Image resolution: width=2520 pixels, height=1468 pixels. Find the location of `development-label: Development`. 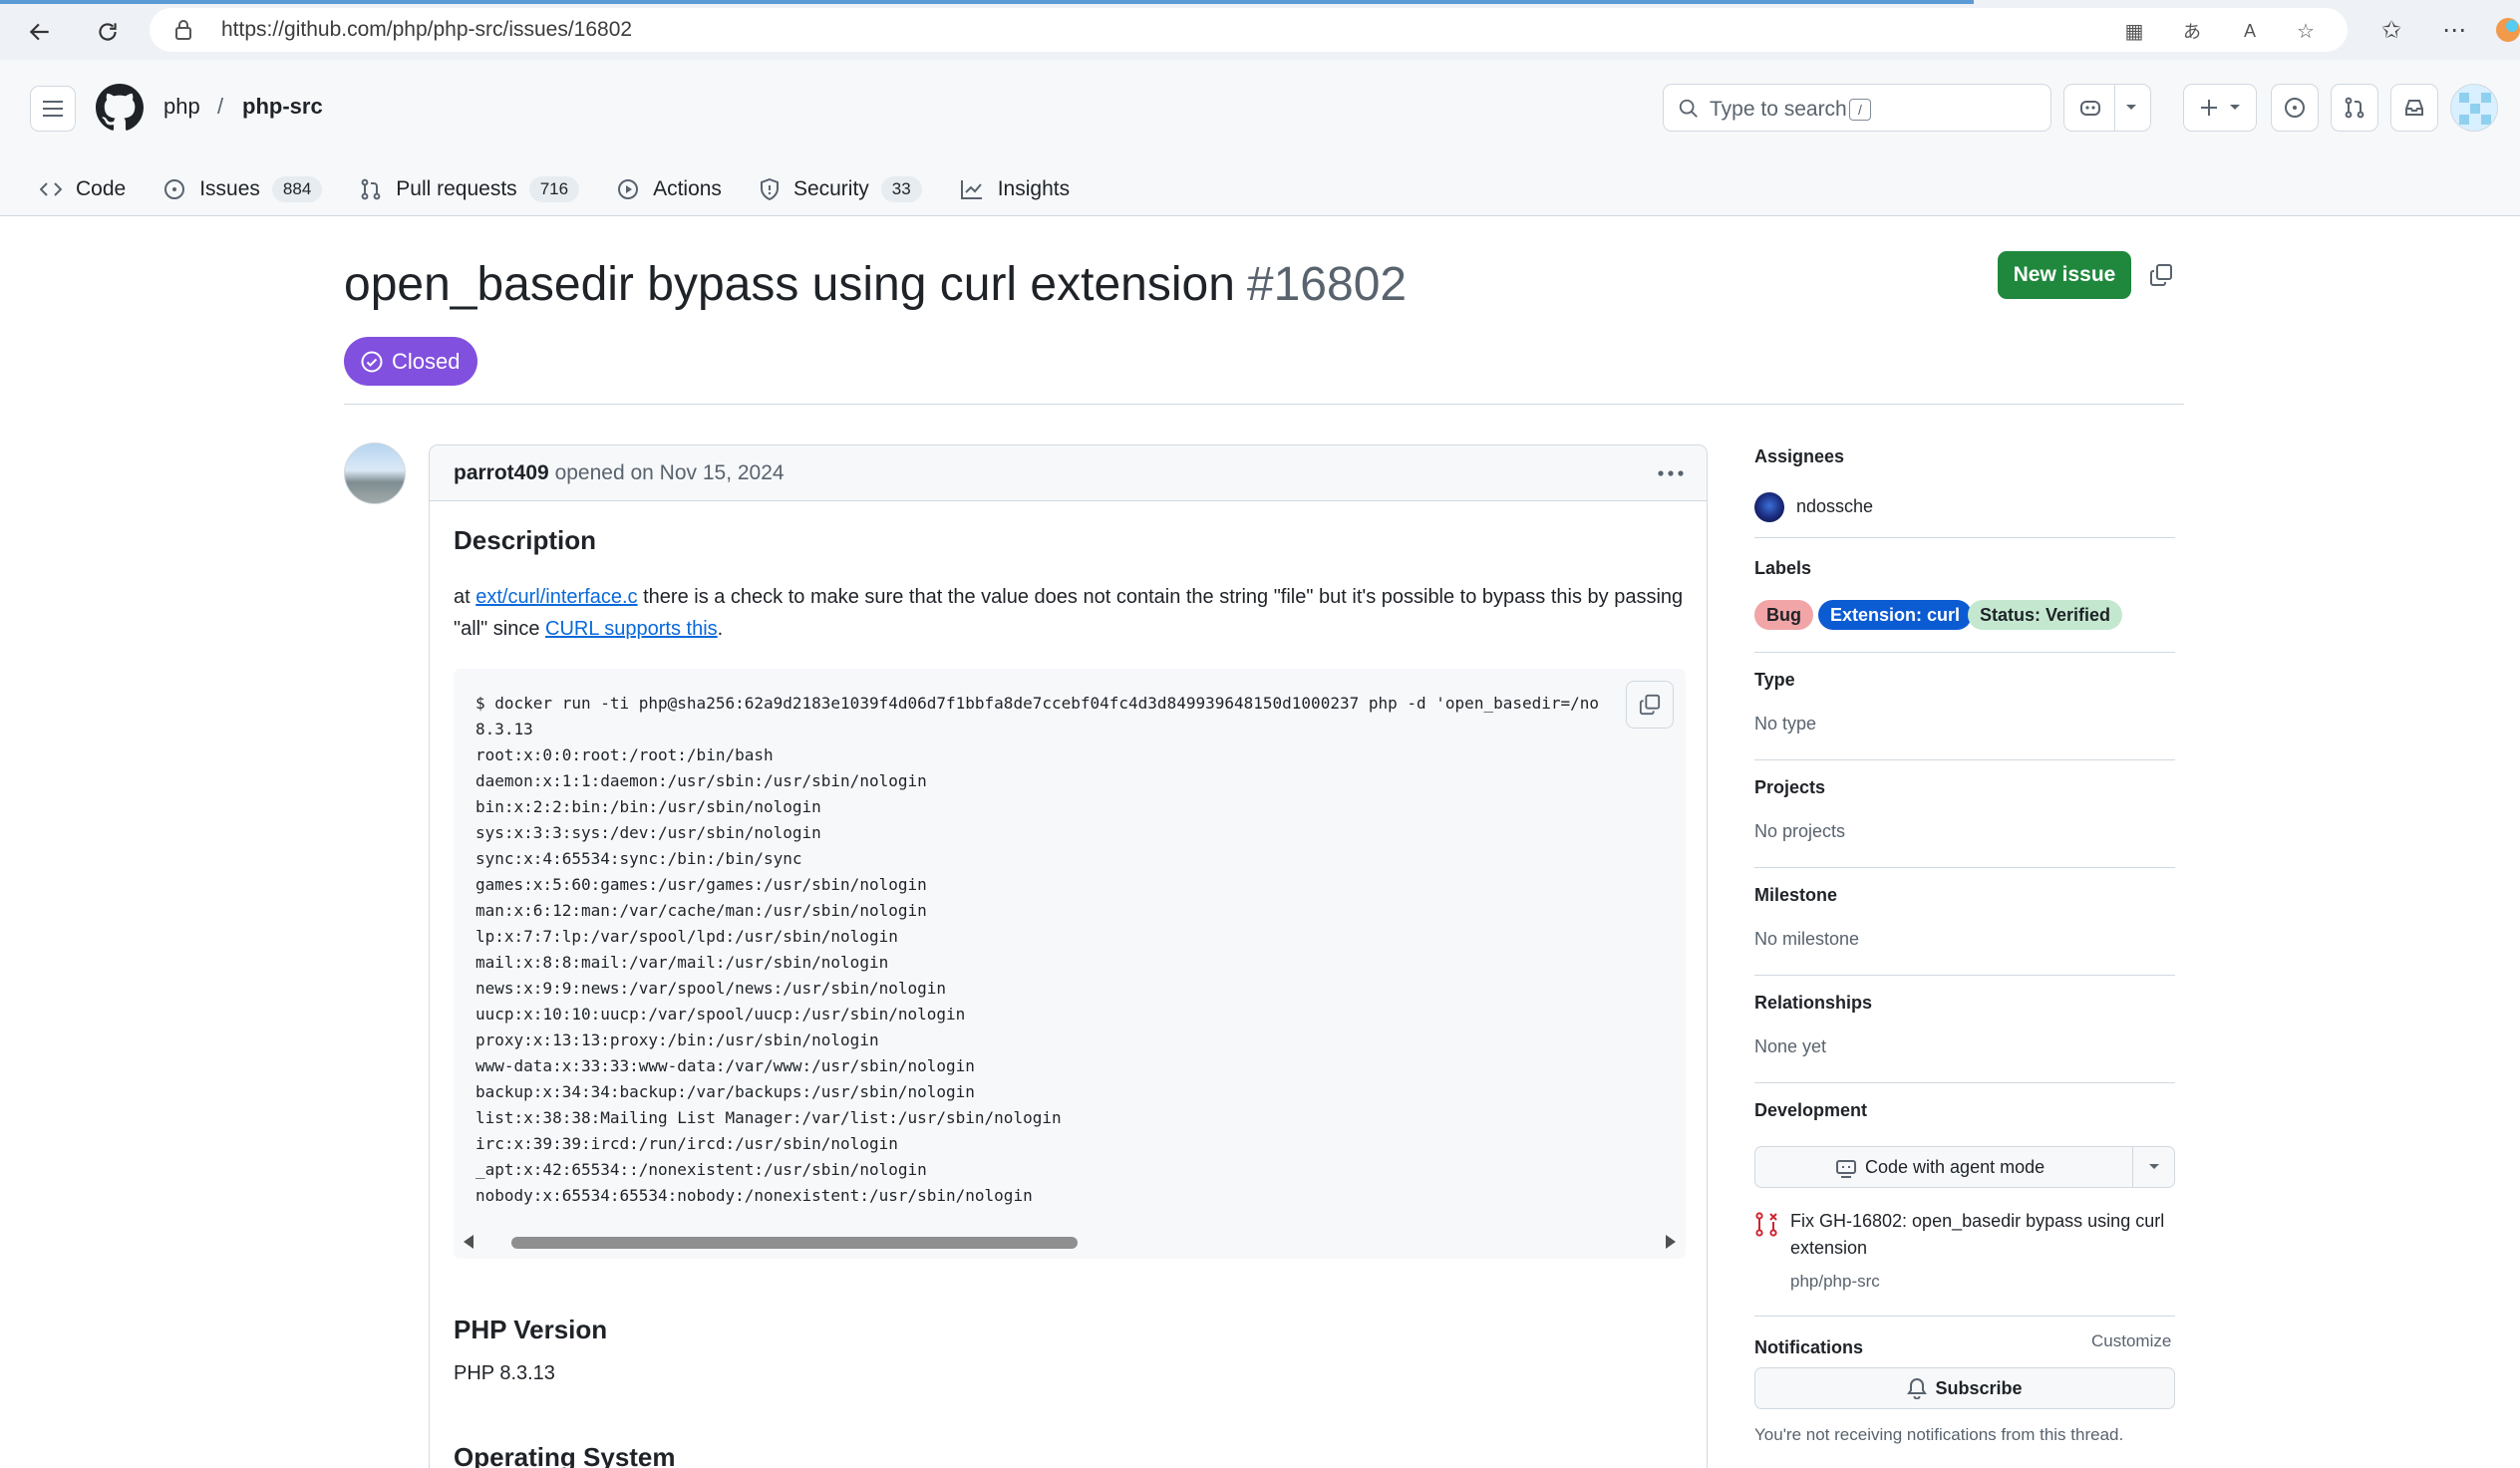

development-label: Development is located at coordinates (1810, 1110).